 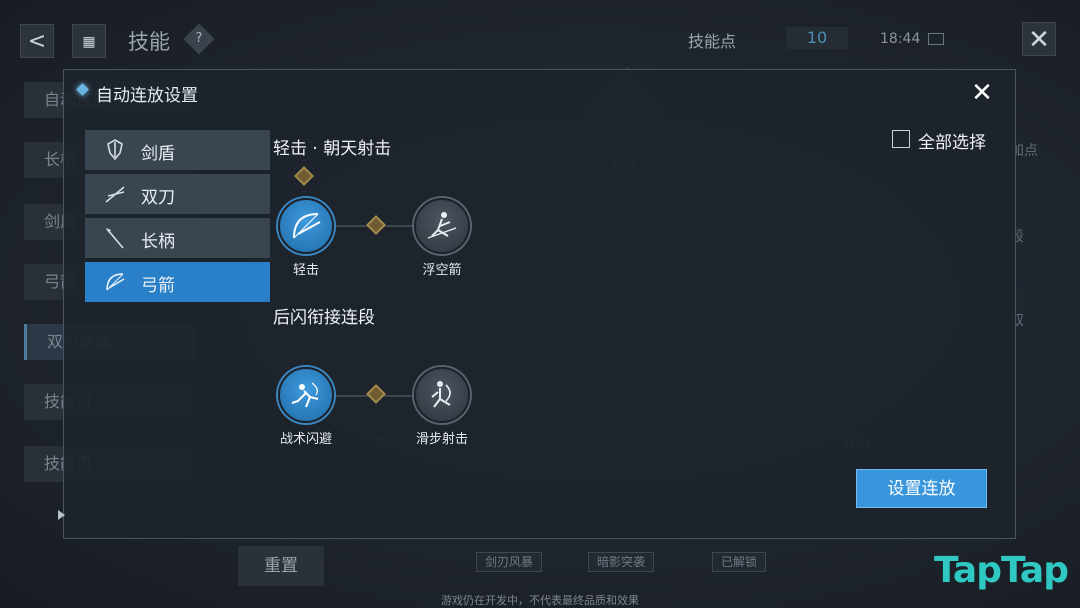 I want to click on chain-marker-icon, so click(x=304, y=176).